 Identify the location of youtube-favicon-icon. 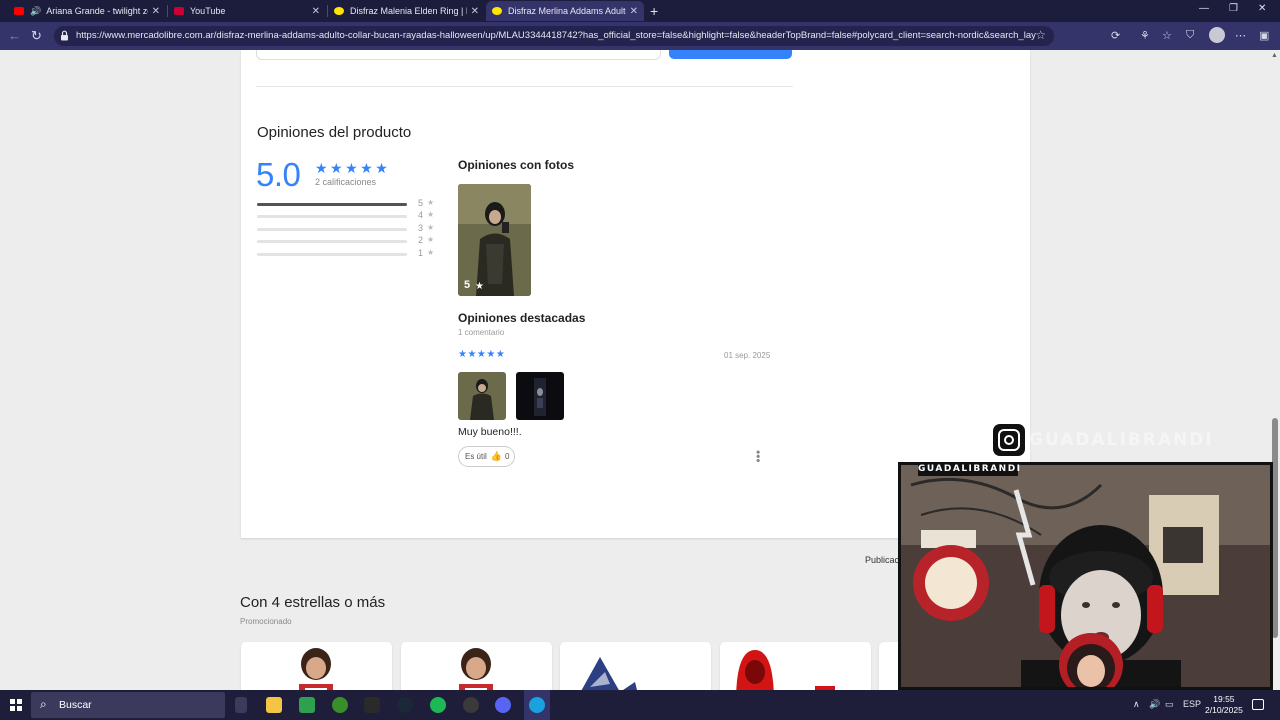
(179, 11).